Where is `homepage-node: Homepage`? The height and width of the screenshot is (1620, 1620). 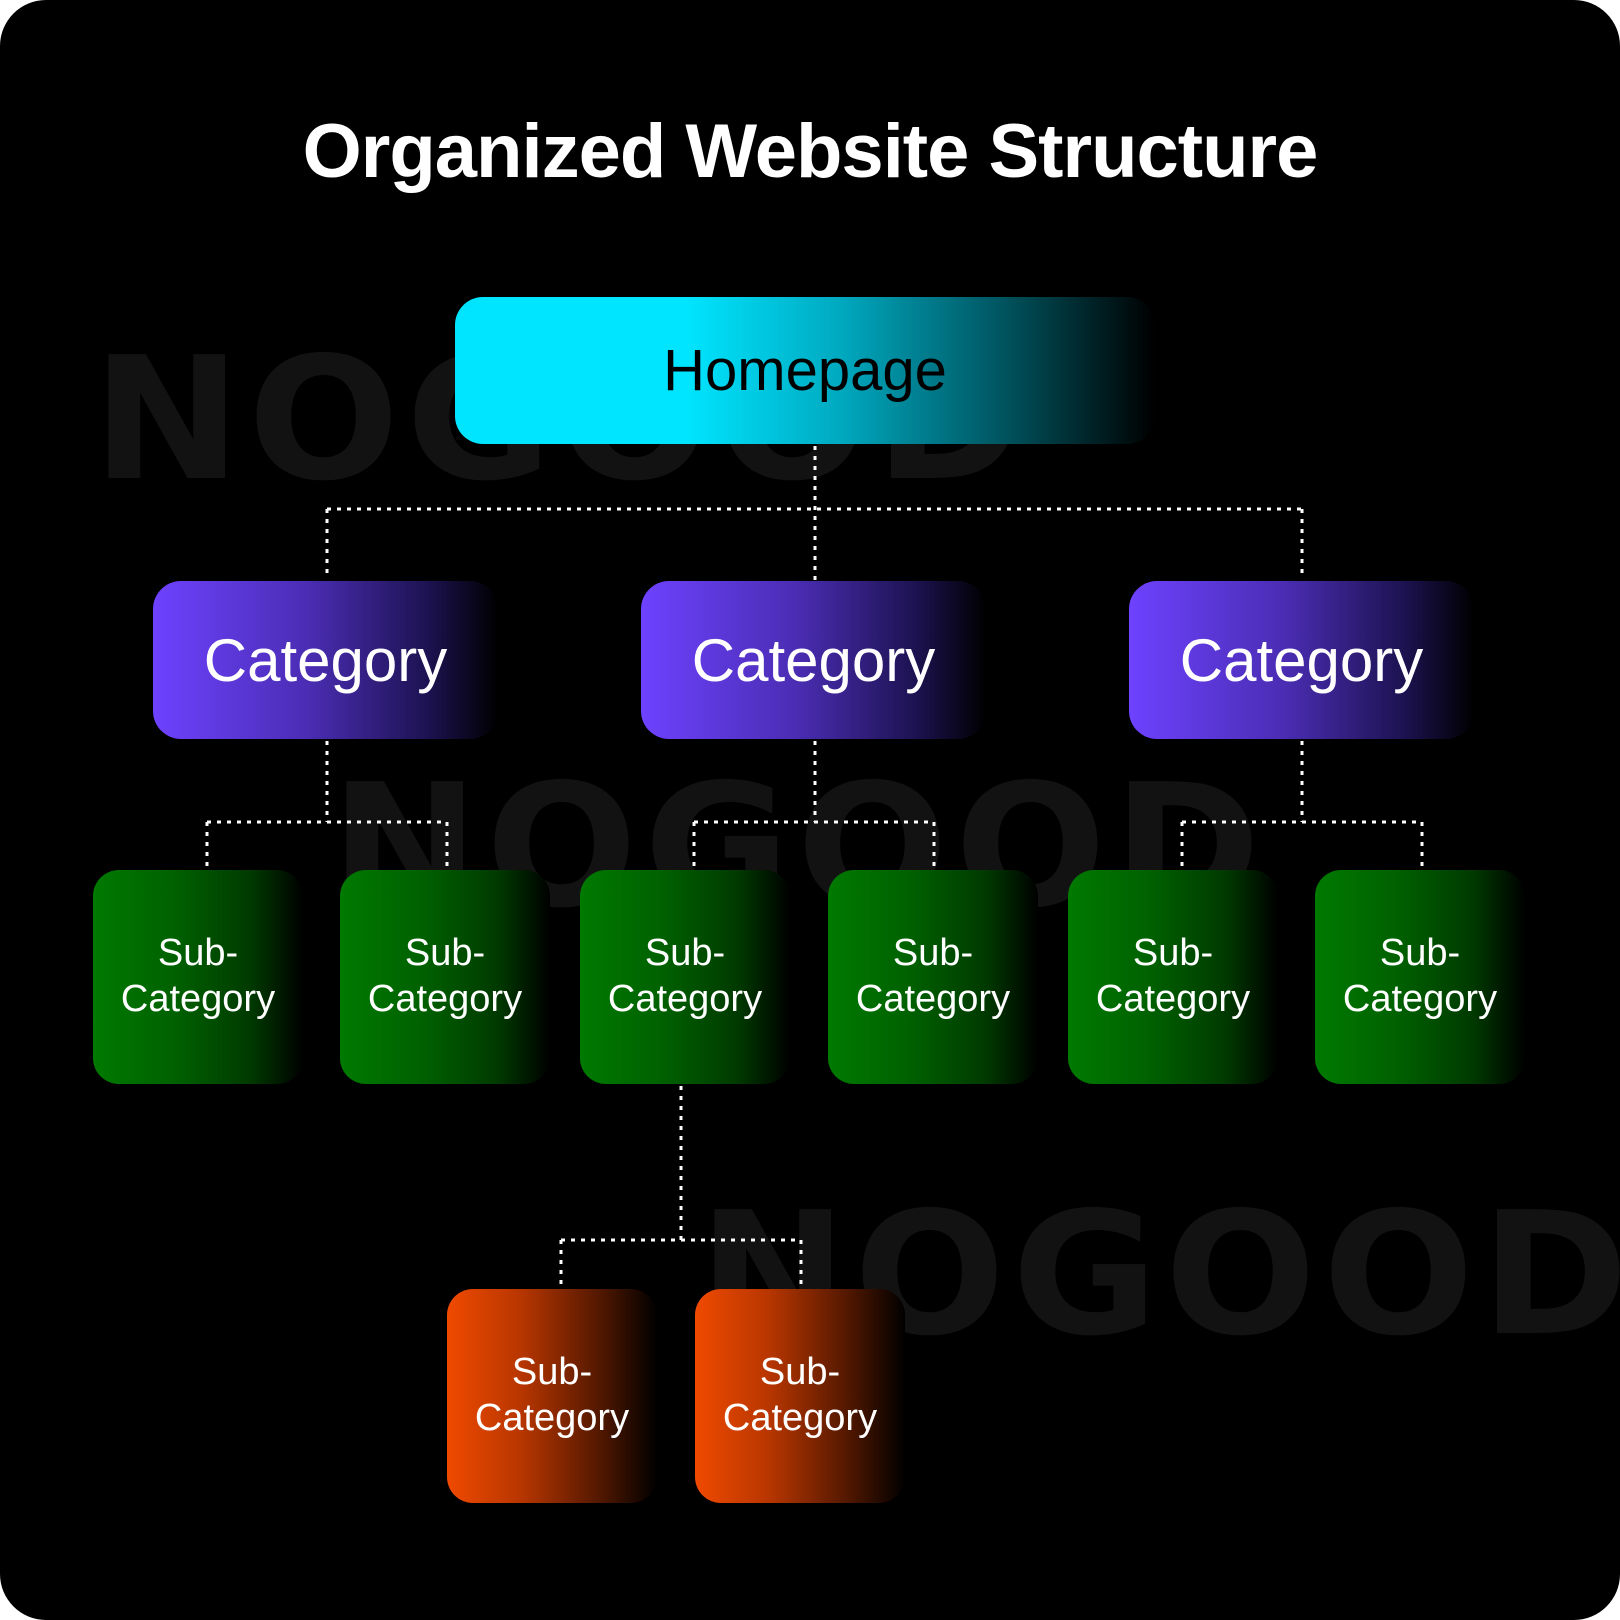 homepage-node: Homepage is located at coordinates (805, 370).